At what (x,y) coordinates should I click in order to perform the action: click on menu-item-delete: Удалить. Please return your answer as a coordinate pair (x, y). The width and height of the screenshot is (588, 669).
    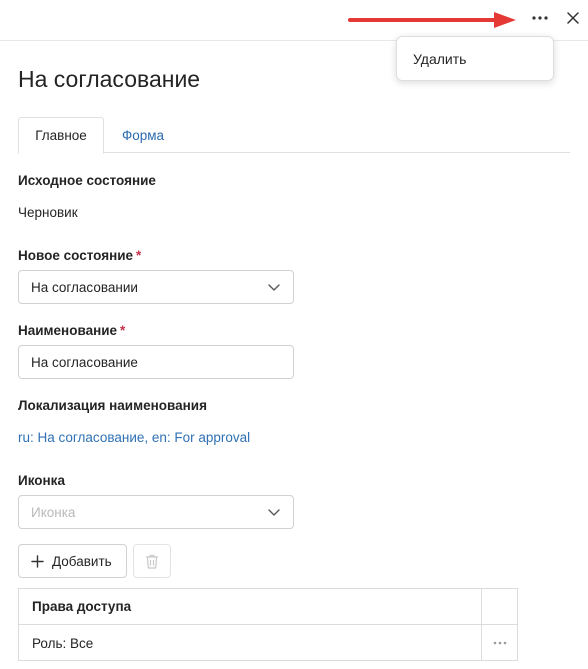
    Looking at the image, I should click on (475, 58).